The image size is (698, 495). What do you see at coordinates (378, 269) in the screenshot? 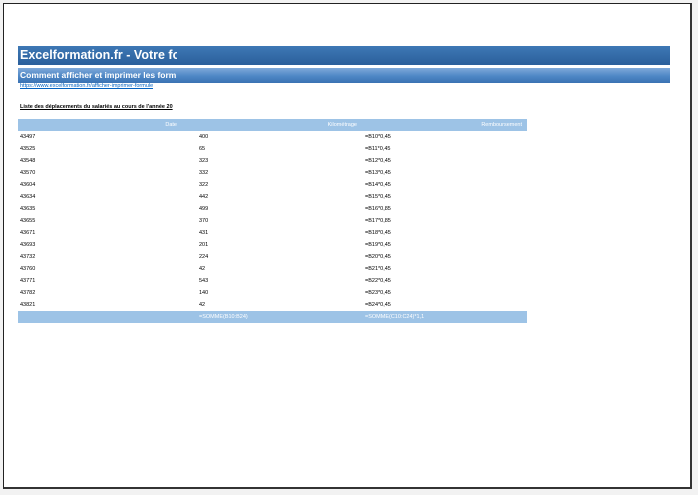
I see `reimbursement-cell: =B21*0,45` at bounding box center [378, 269].